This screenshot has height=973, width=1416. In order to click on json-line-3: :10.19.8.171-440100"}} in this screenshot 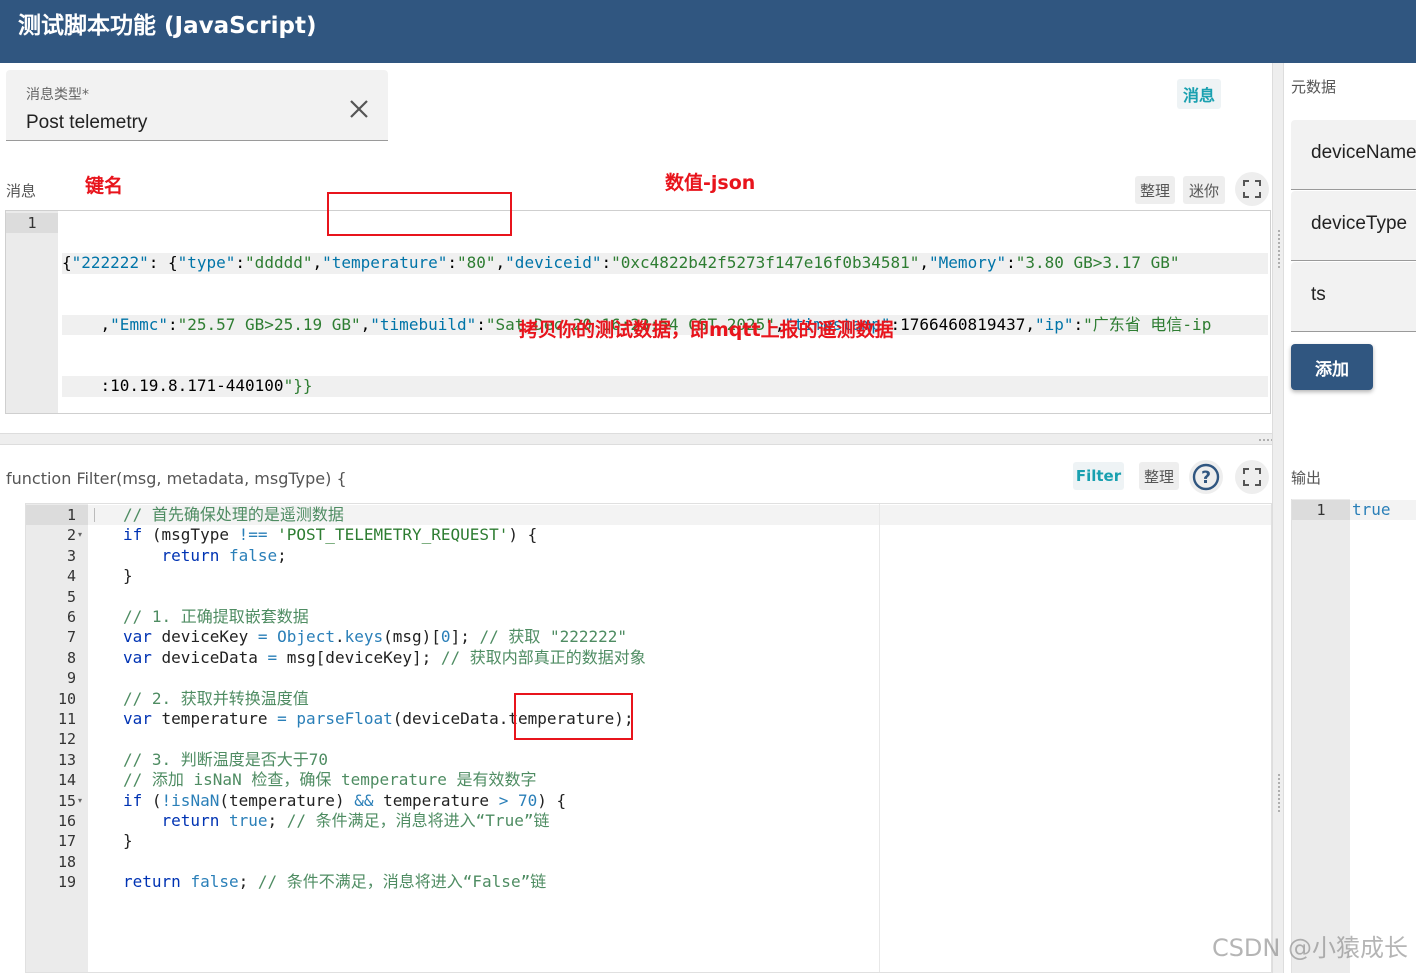, I will do `click(665, 386)`.